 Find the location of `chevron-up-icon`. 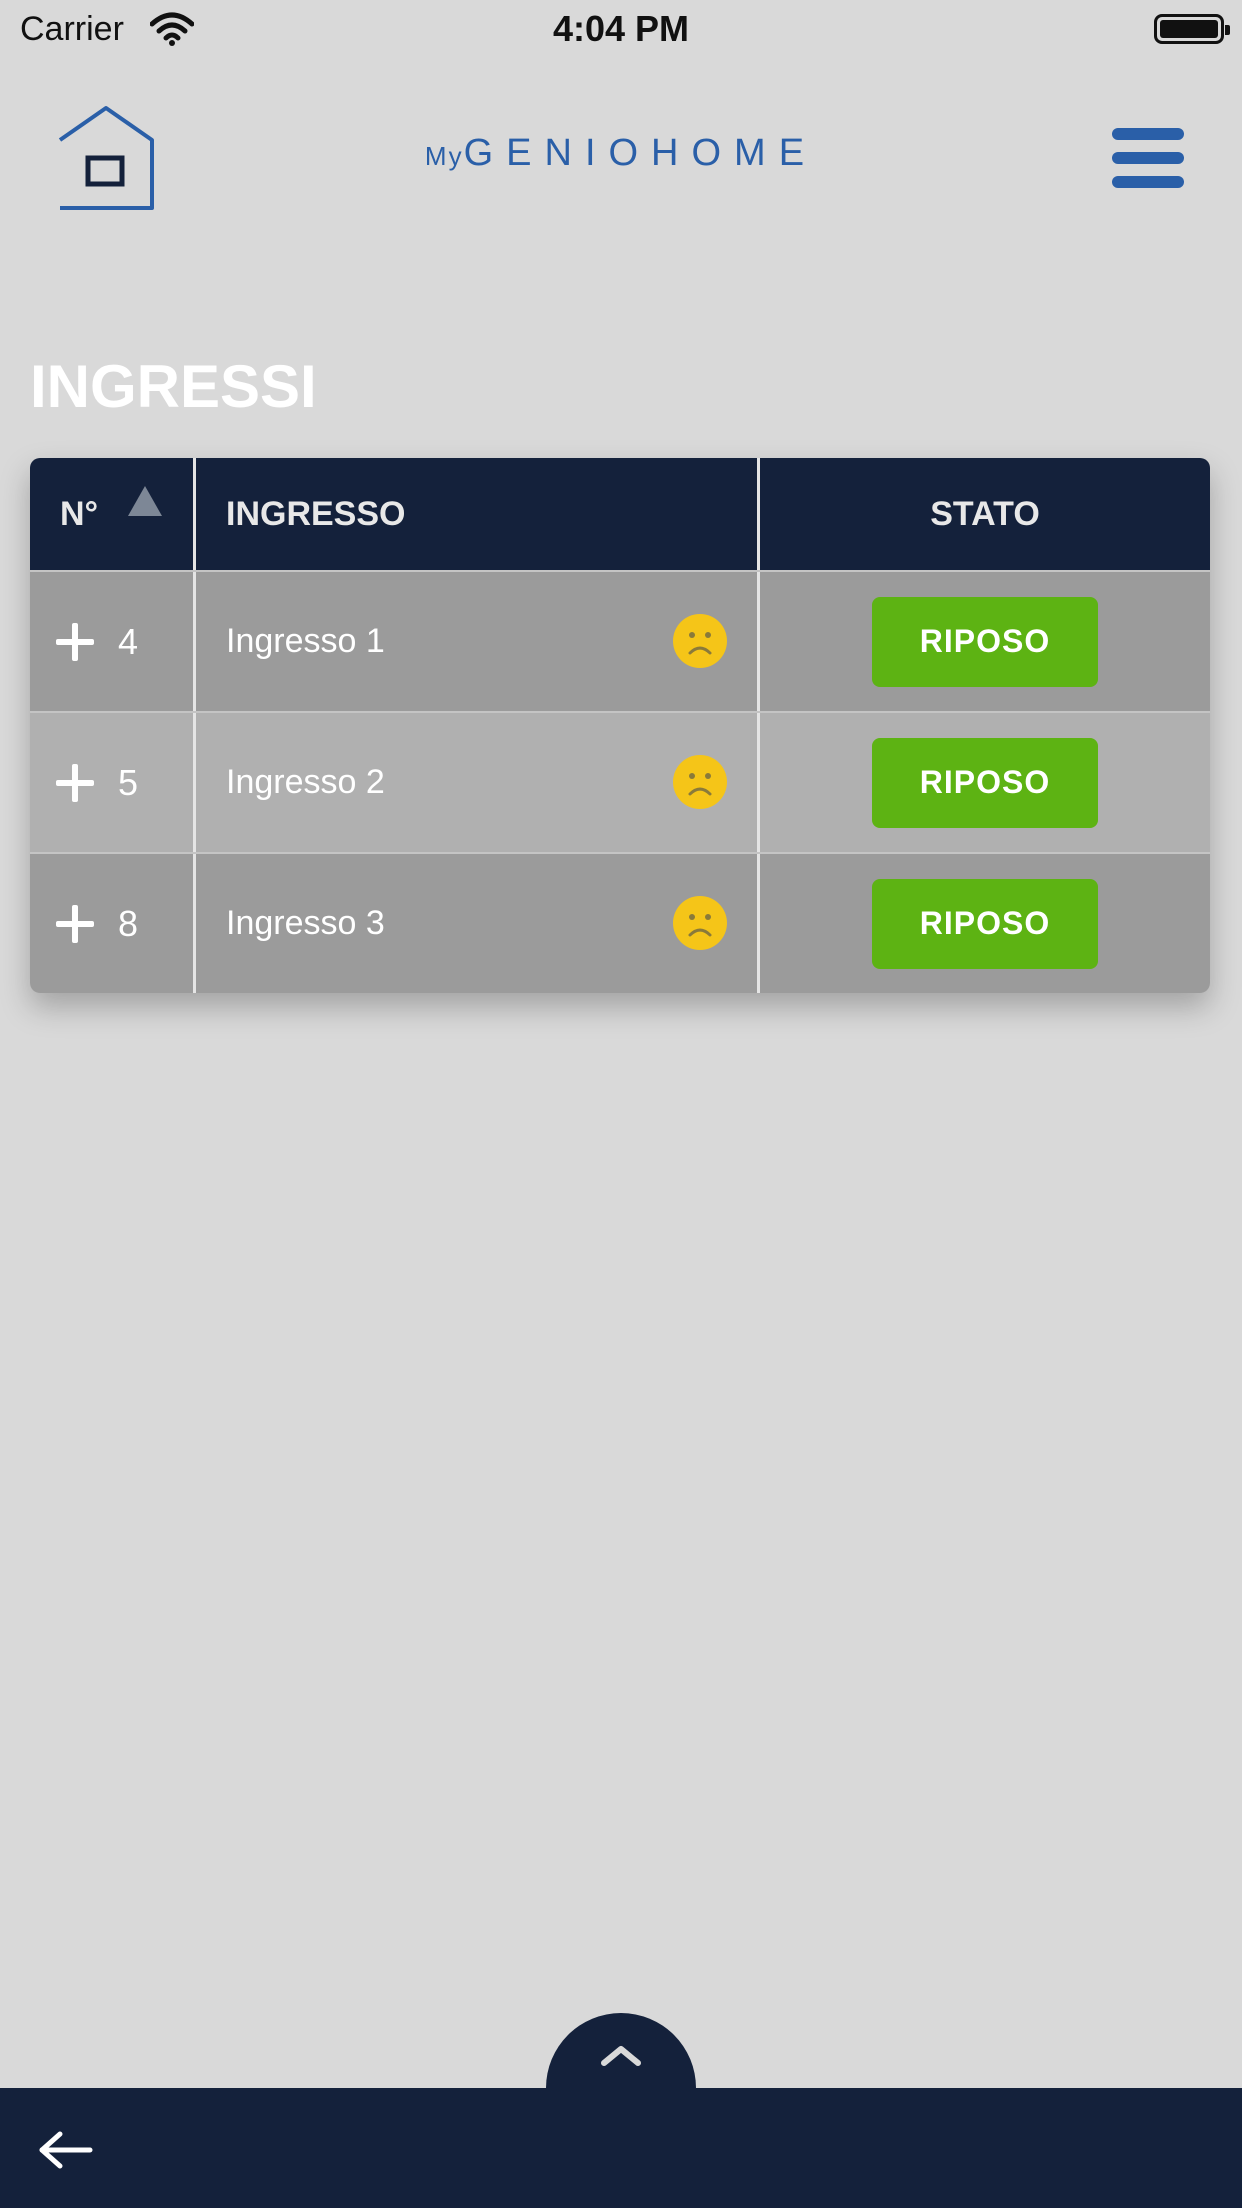

chevron-up-icon is located at coordinates (621, 2056).